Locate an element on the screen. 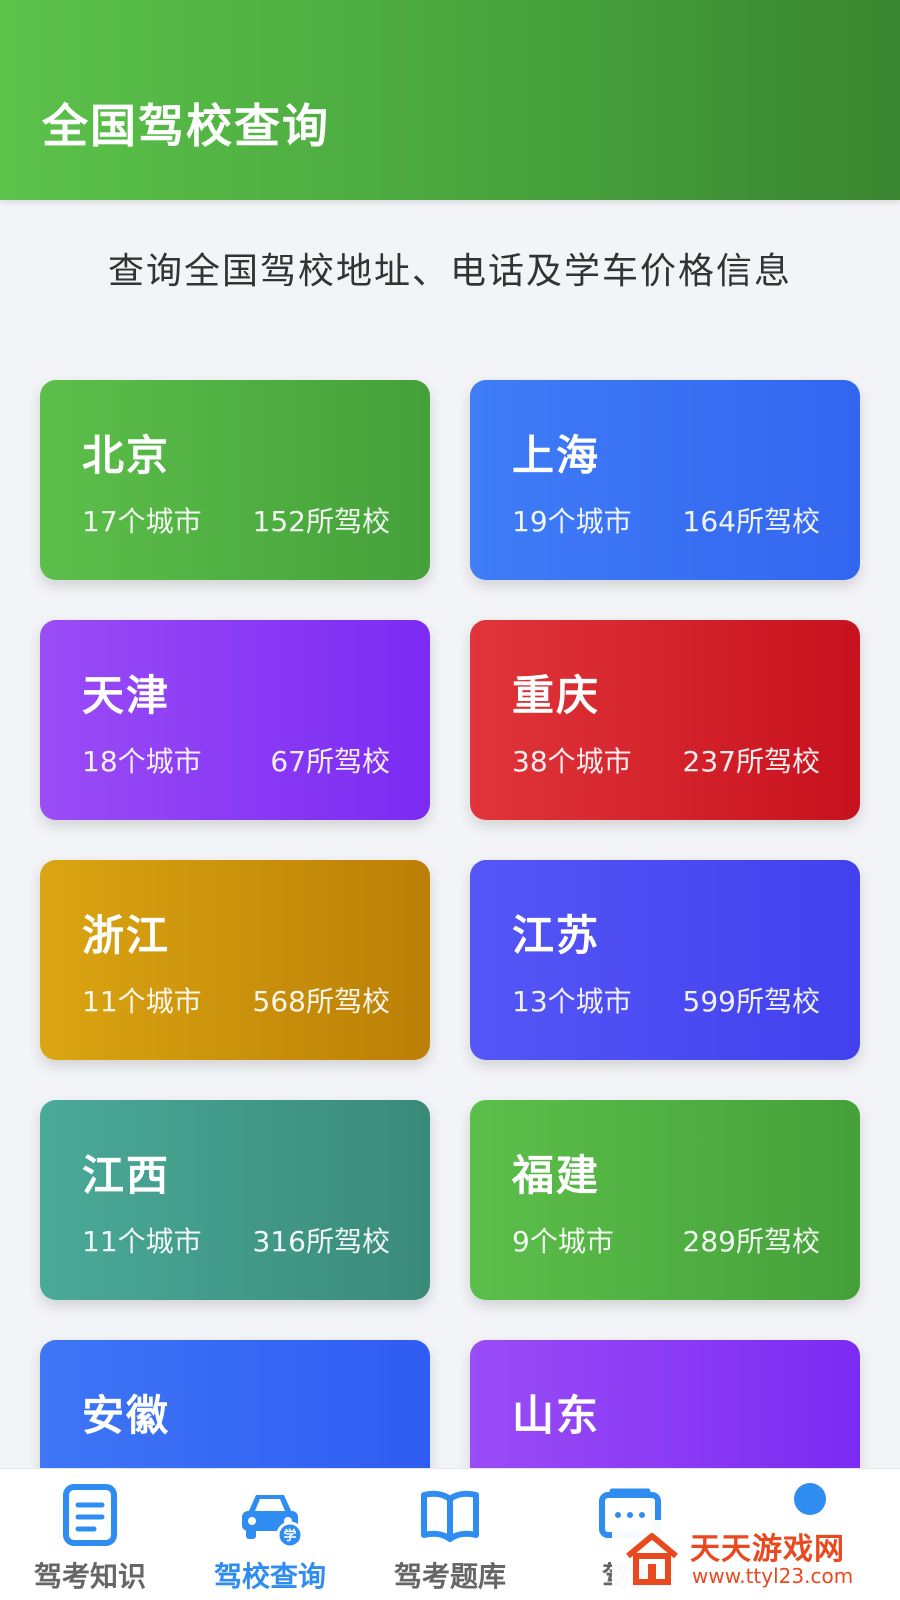 This screenshot has height=1600, width=900. tab-label: 驾考知识 is located at coordinates (89, 1576).